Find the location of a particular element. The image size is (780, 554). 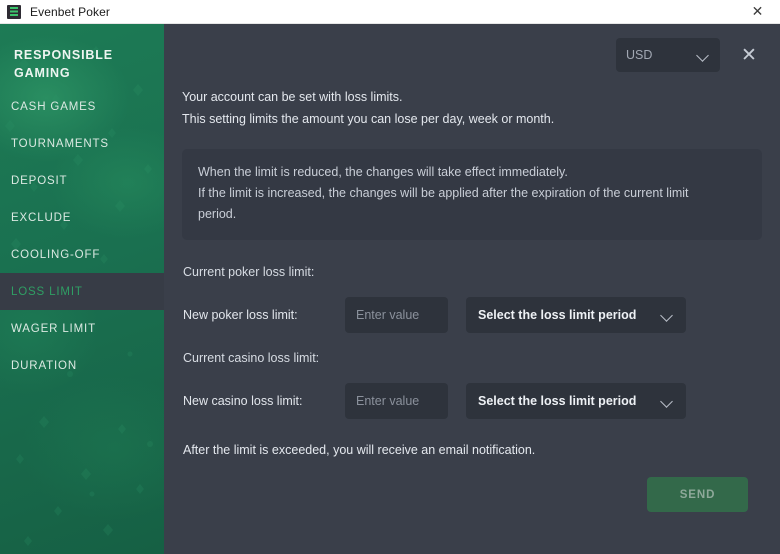

current-poker-loss-limit-label: Current poker loss limit: is located at coordinates (249, 272).